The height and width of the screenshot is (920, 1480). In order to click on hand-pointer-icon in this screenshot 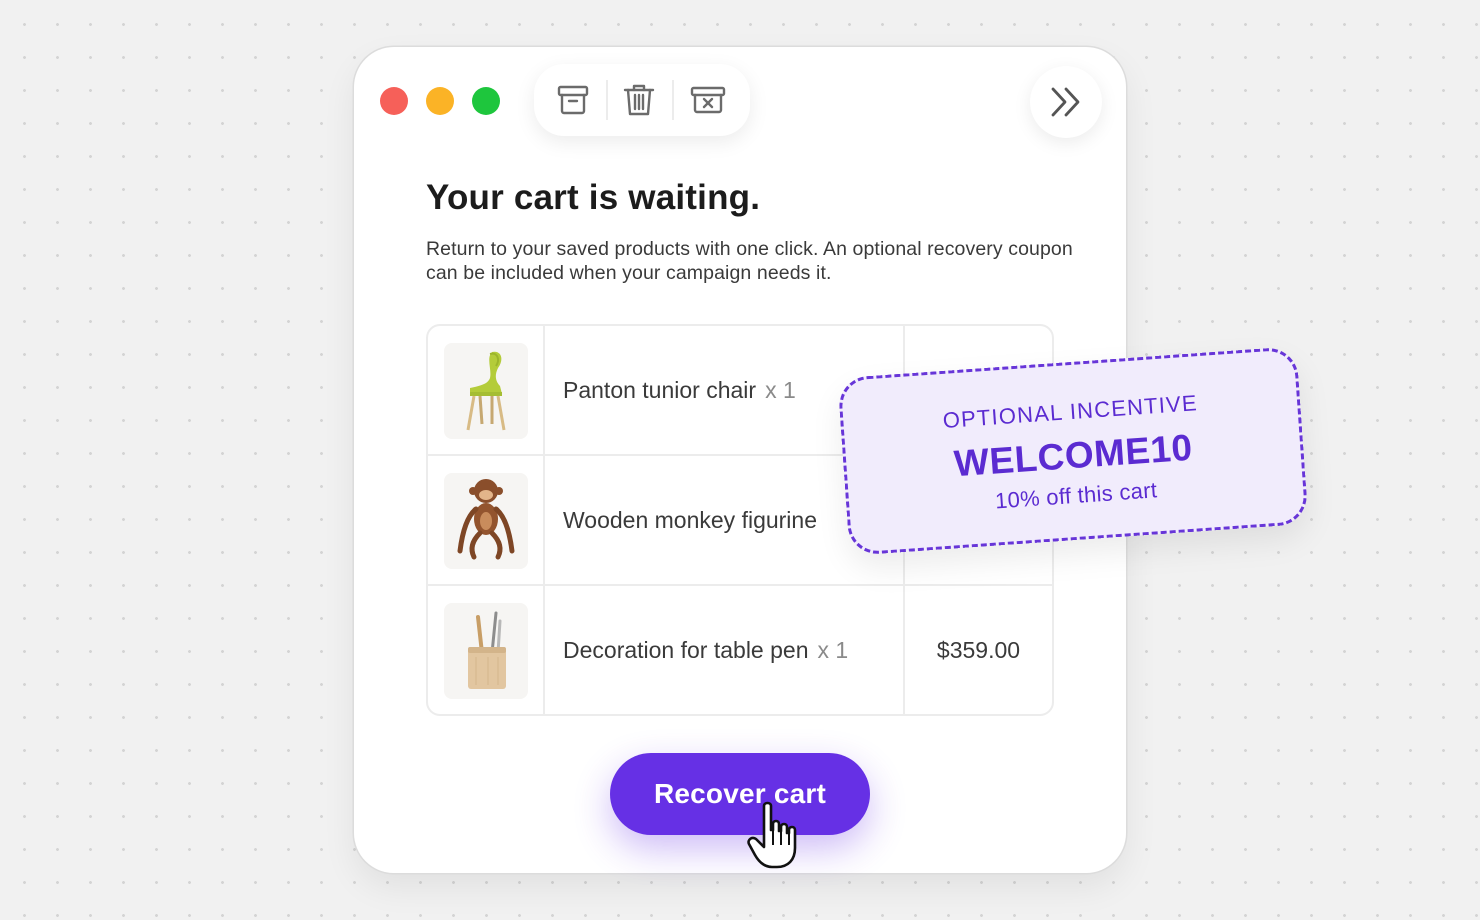, I will do `click(772, 835)`.